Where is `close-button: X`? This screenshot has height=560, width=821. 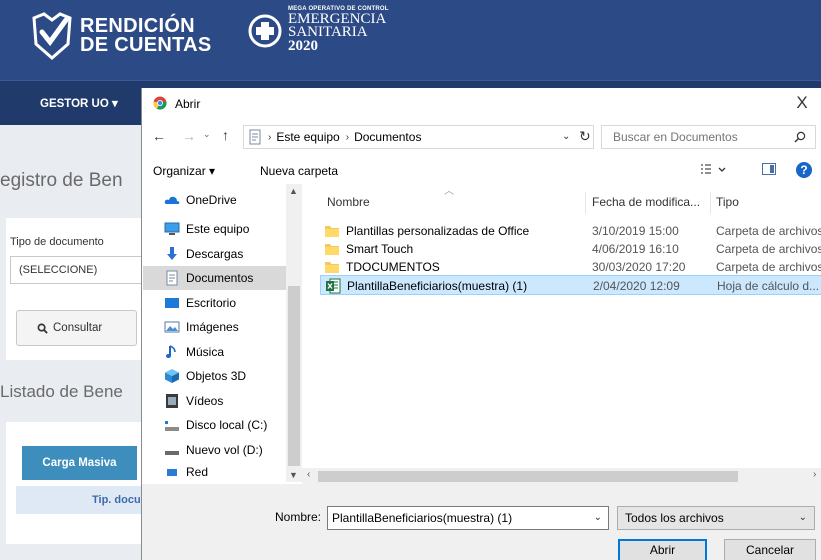 close-button: X is located at coordinates (801, 103).